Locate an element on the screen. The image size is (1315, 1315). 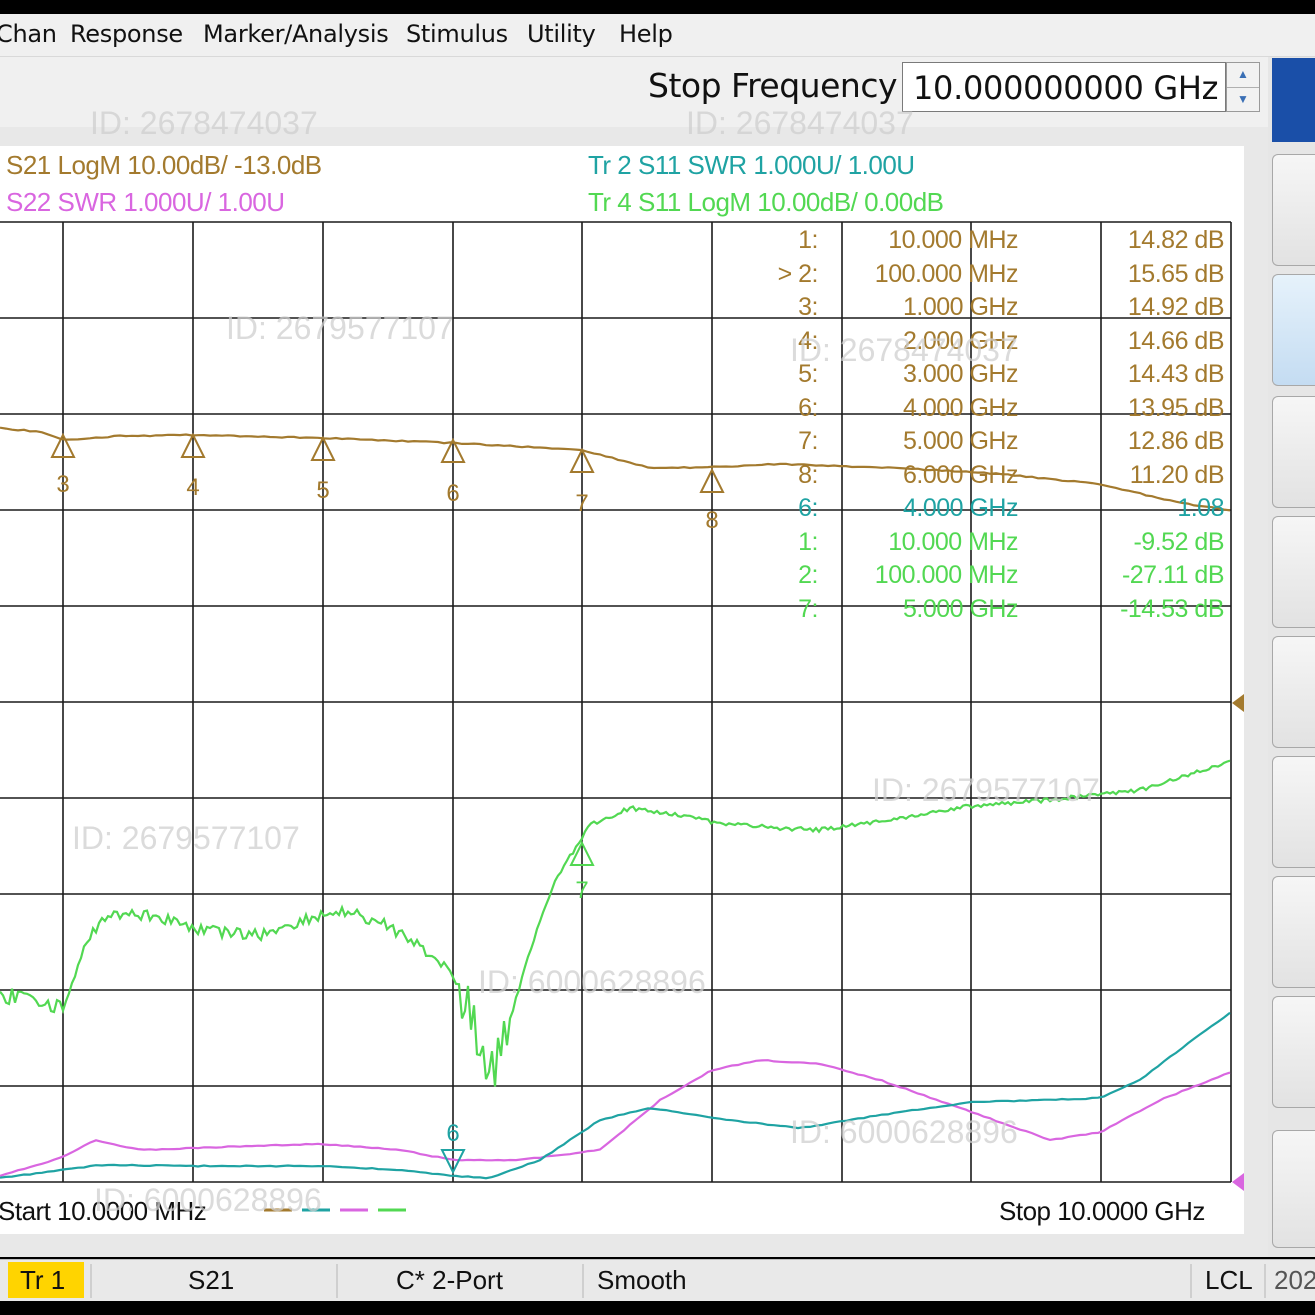
marker-frequency: 1.000 GHz is located at coordinates (960, 307).